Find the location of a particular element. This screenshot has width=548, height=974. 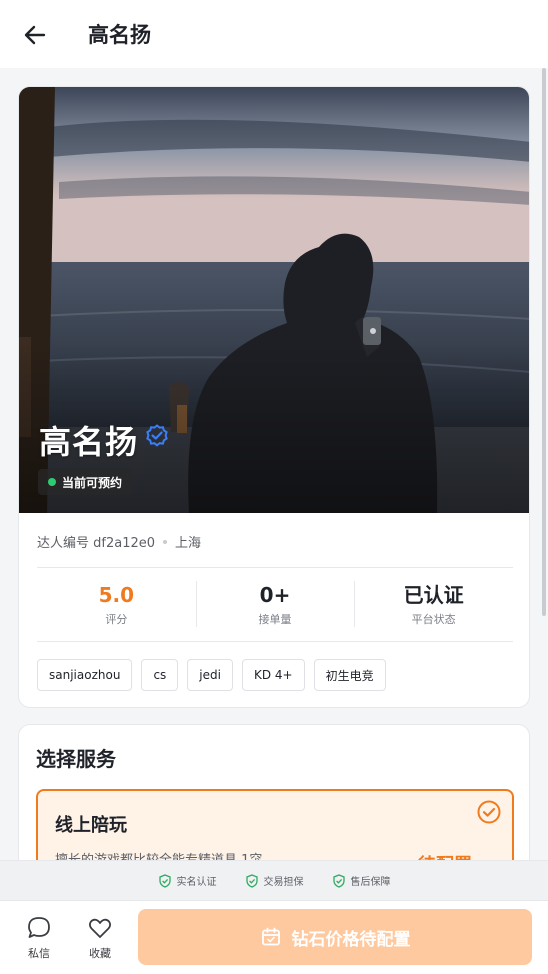

favorite-button: 收藏 is located at coordinates (100, 938).